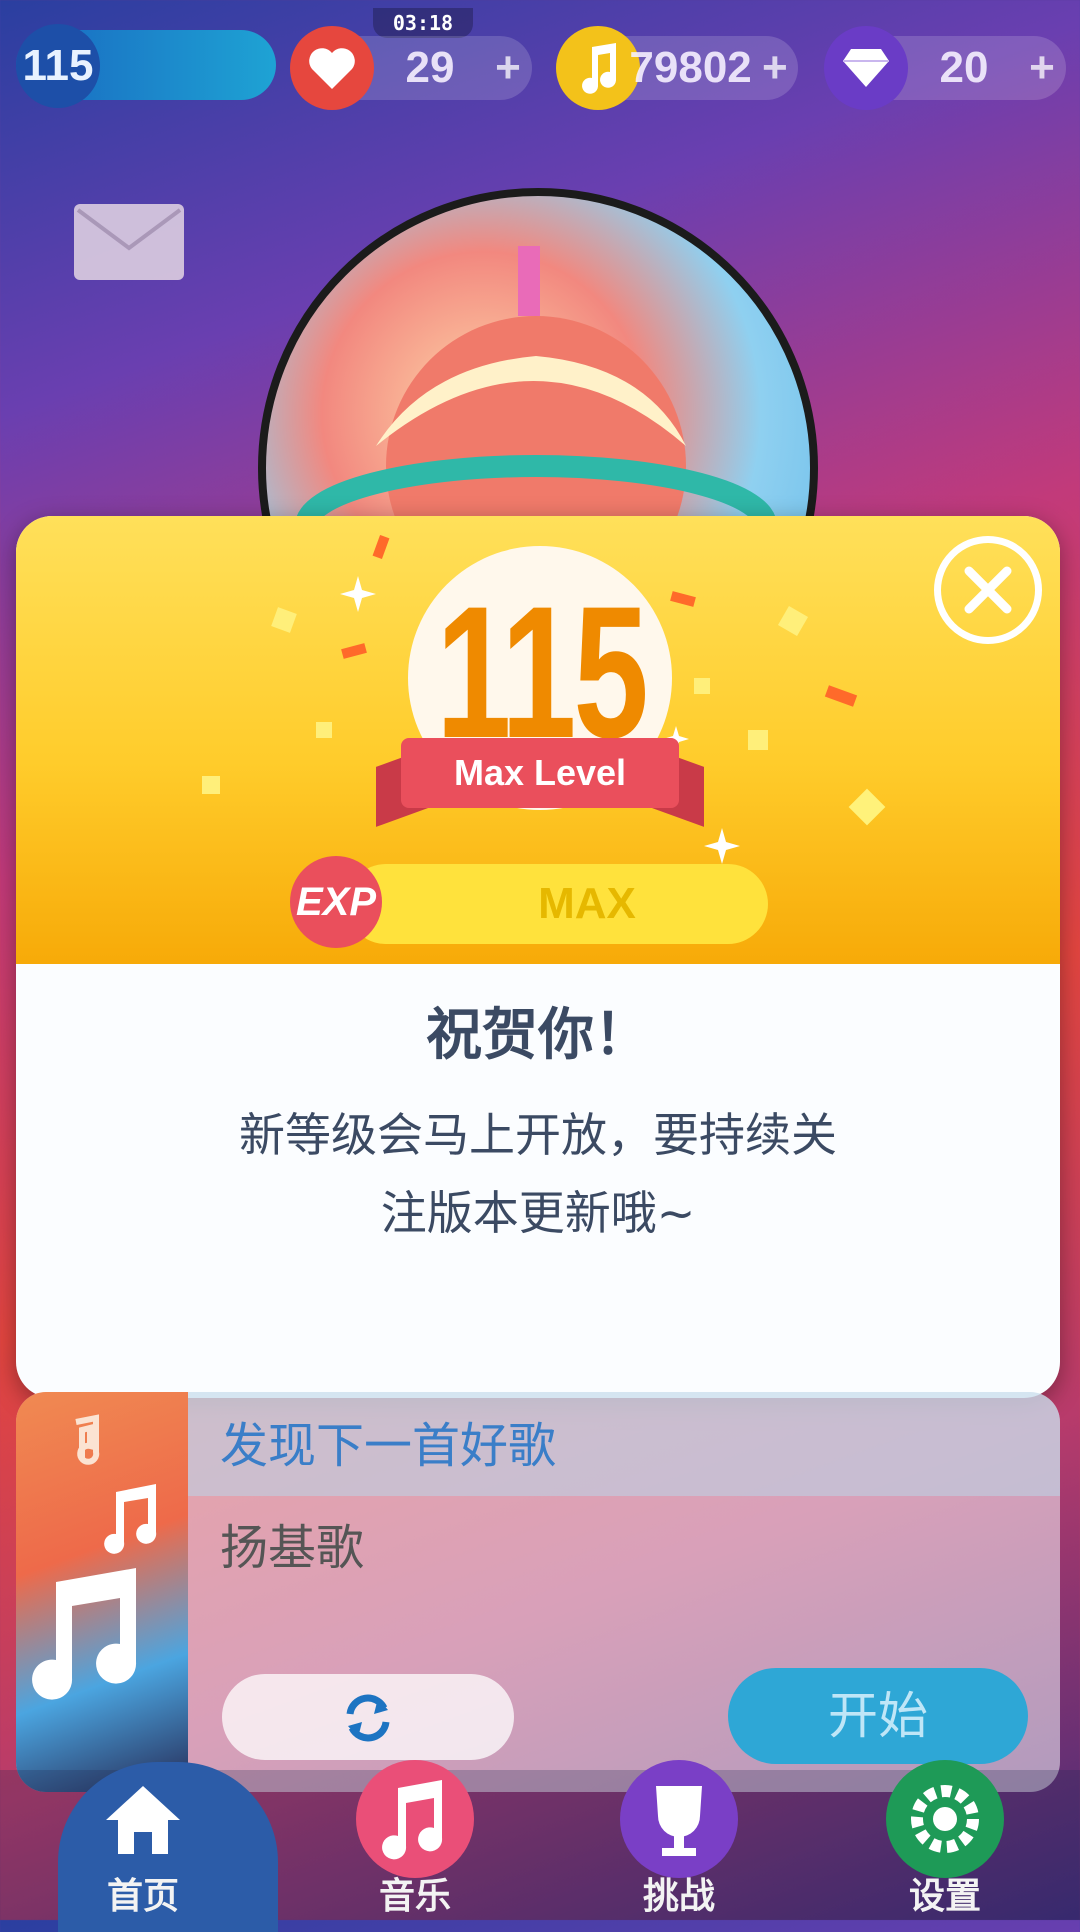 This screenshot has height=1932, width=1080. Describe the element at coordinates (1042, 68) in the screenshot. I see `add-gems-button: +` at that location.